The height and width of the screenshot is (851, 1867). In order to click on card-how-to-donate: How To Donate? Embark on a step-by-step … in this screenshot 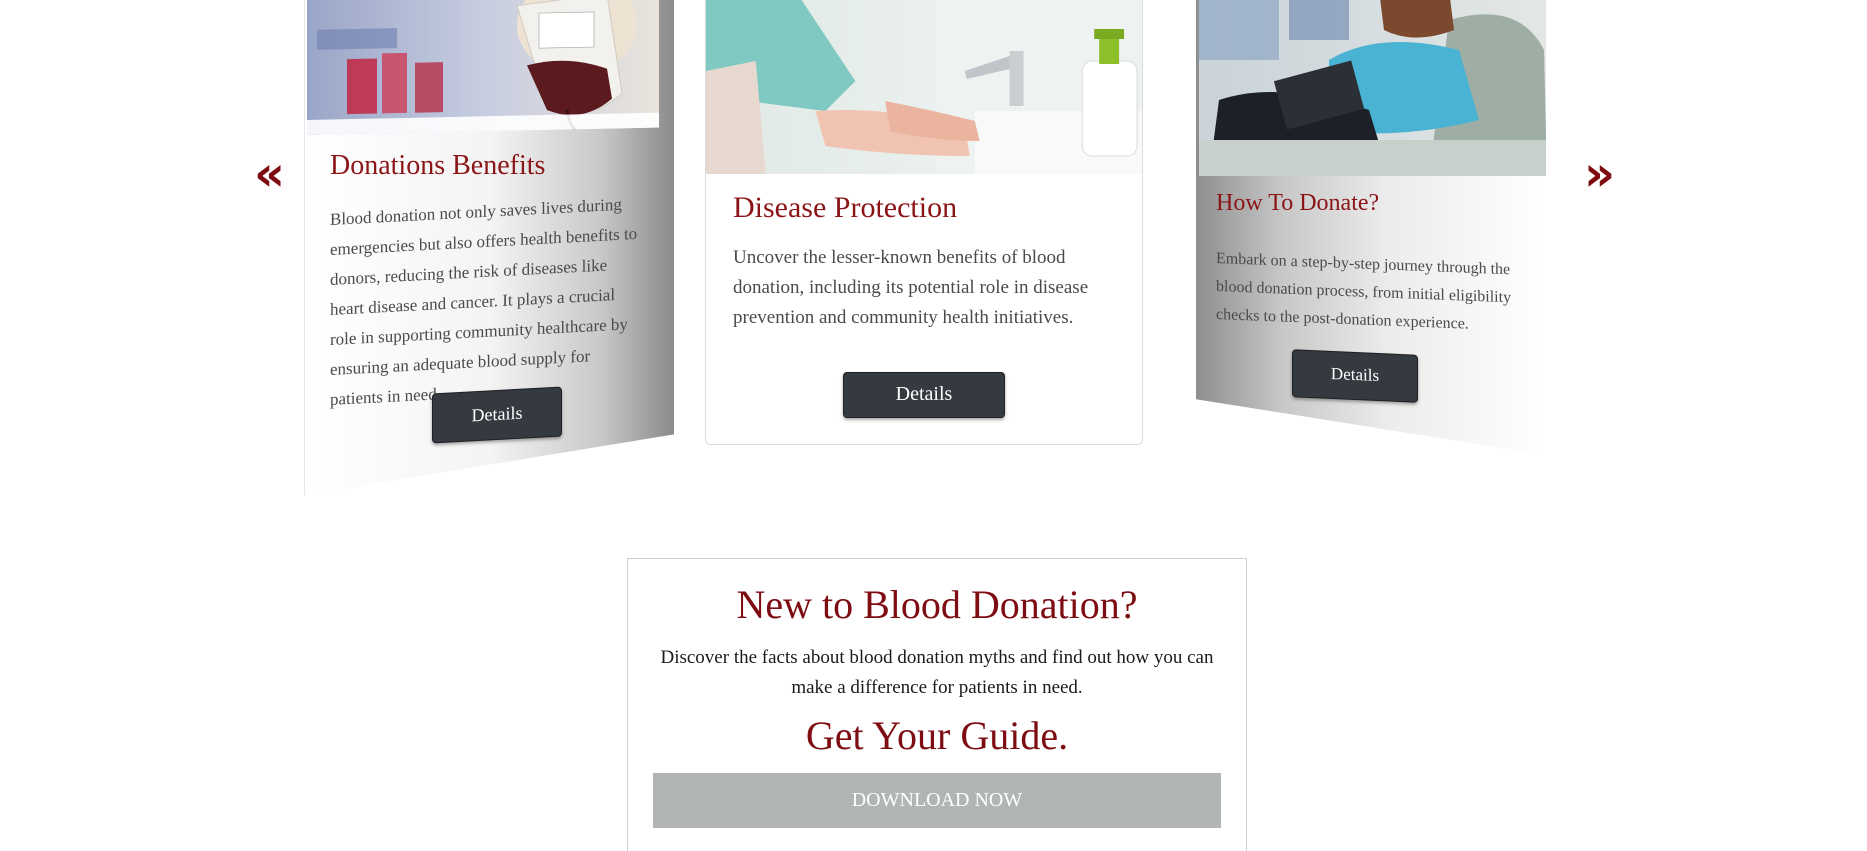, I will do `click(1371, 227)`.